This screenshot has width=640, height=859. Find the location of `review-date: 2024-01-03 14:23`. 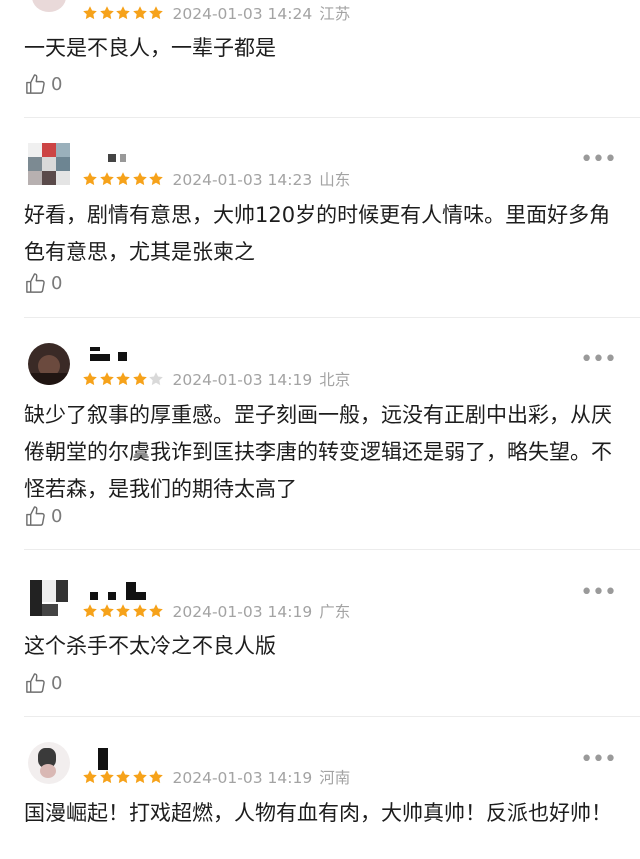

review-date: 2024-01-03 14:23 is located at coordinates (242, 180).